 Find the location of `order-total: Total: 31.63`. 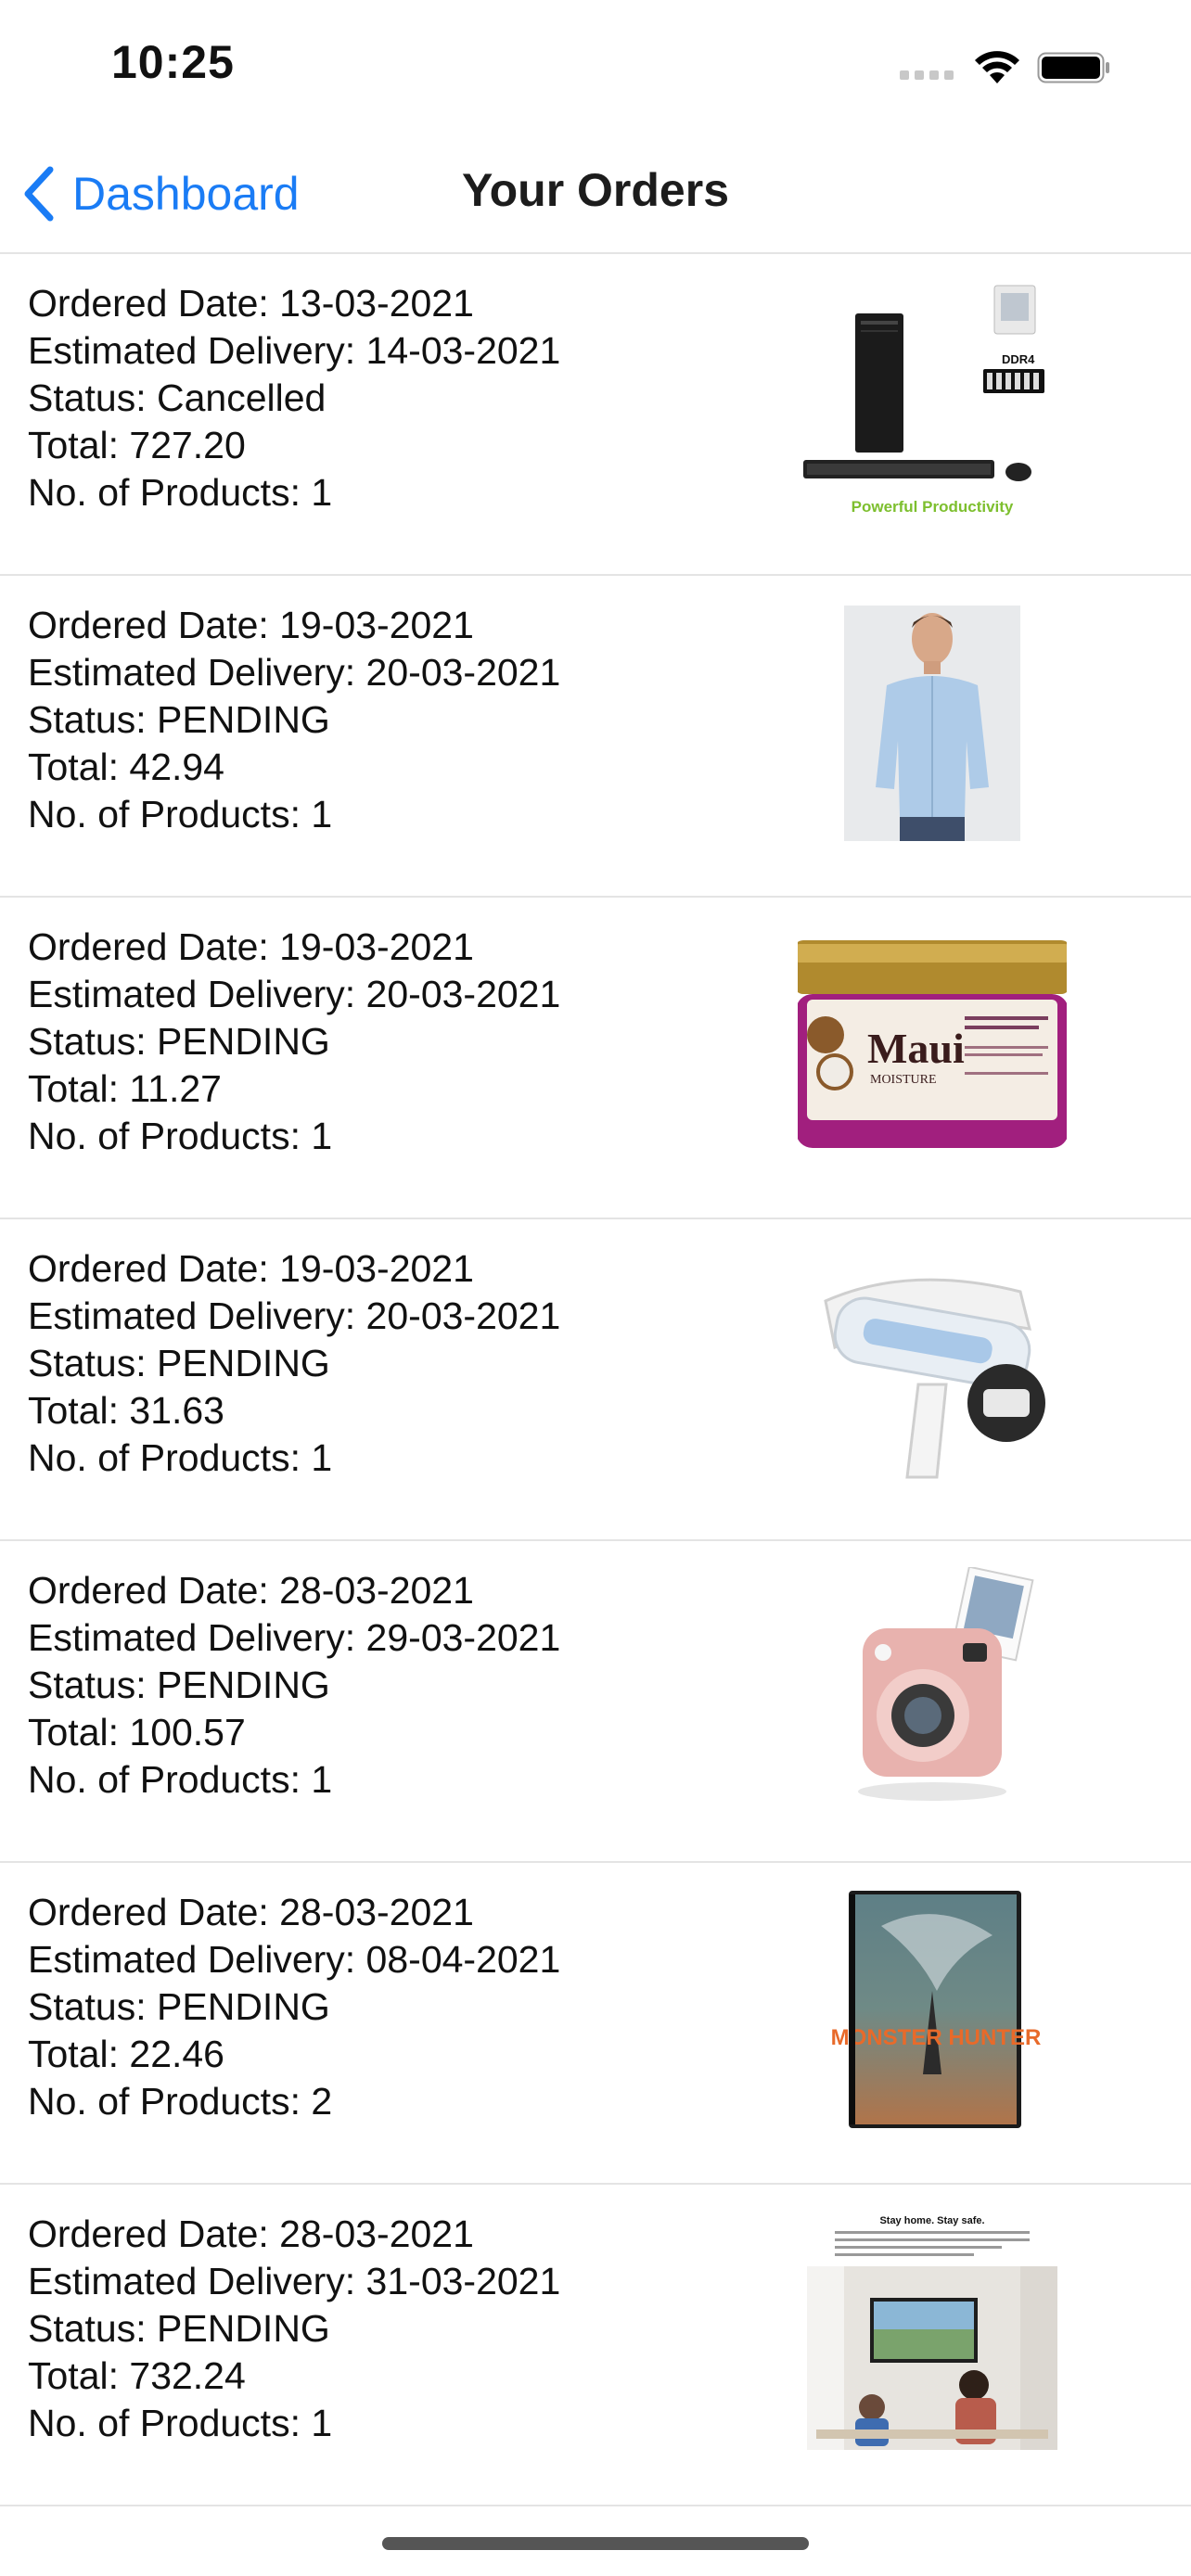

order-total: Total: 31.63 is located at coordinates (126, 1411).